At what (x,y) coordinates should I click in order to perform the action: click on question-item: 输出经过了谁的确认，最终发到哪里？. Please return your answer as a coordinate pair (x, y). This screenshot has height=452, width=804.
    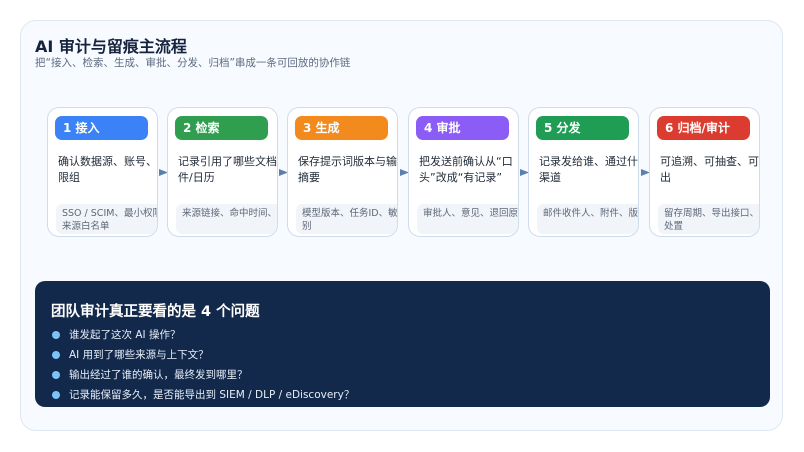
    Looking at the image, I should click on (202, 375).